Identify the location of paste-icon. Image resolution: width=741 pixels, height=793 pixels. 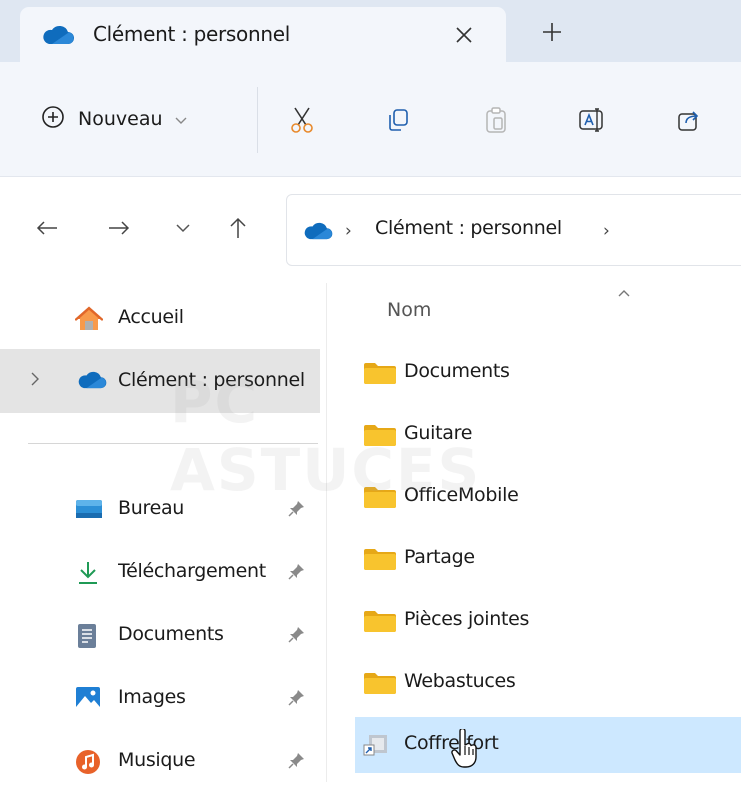
(496, 120).